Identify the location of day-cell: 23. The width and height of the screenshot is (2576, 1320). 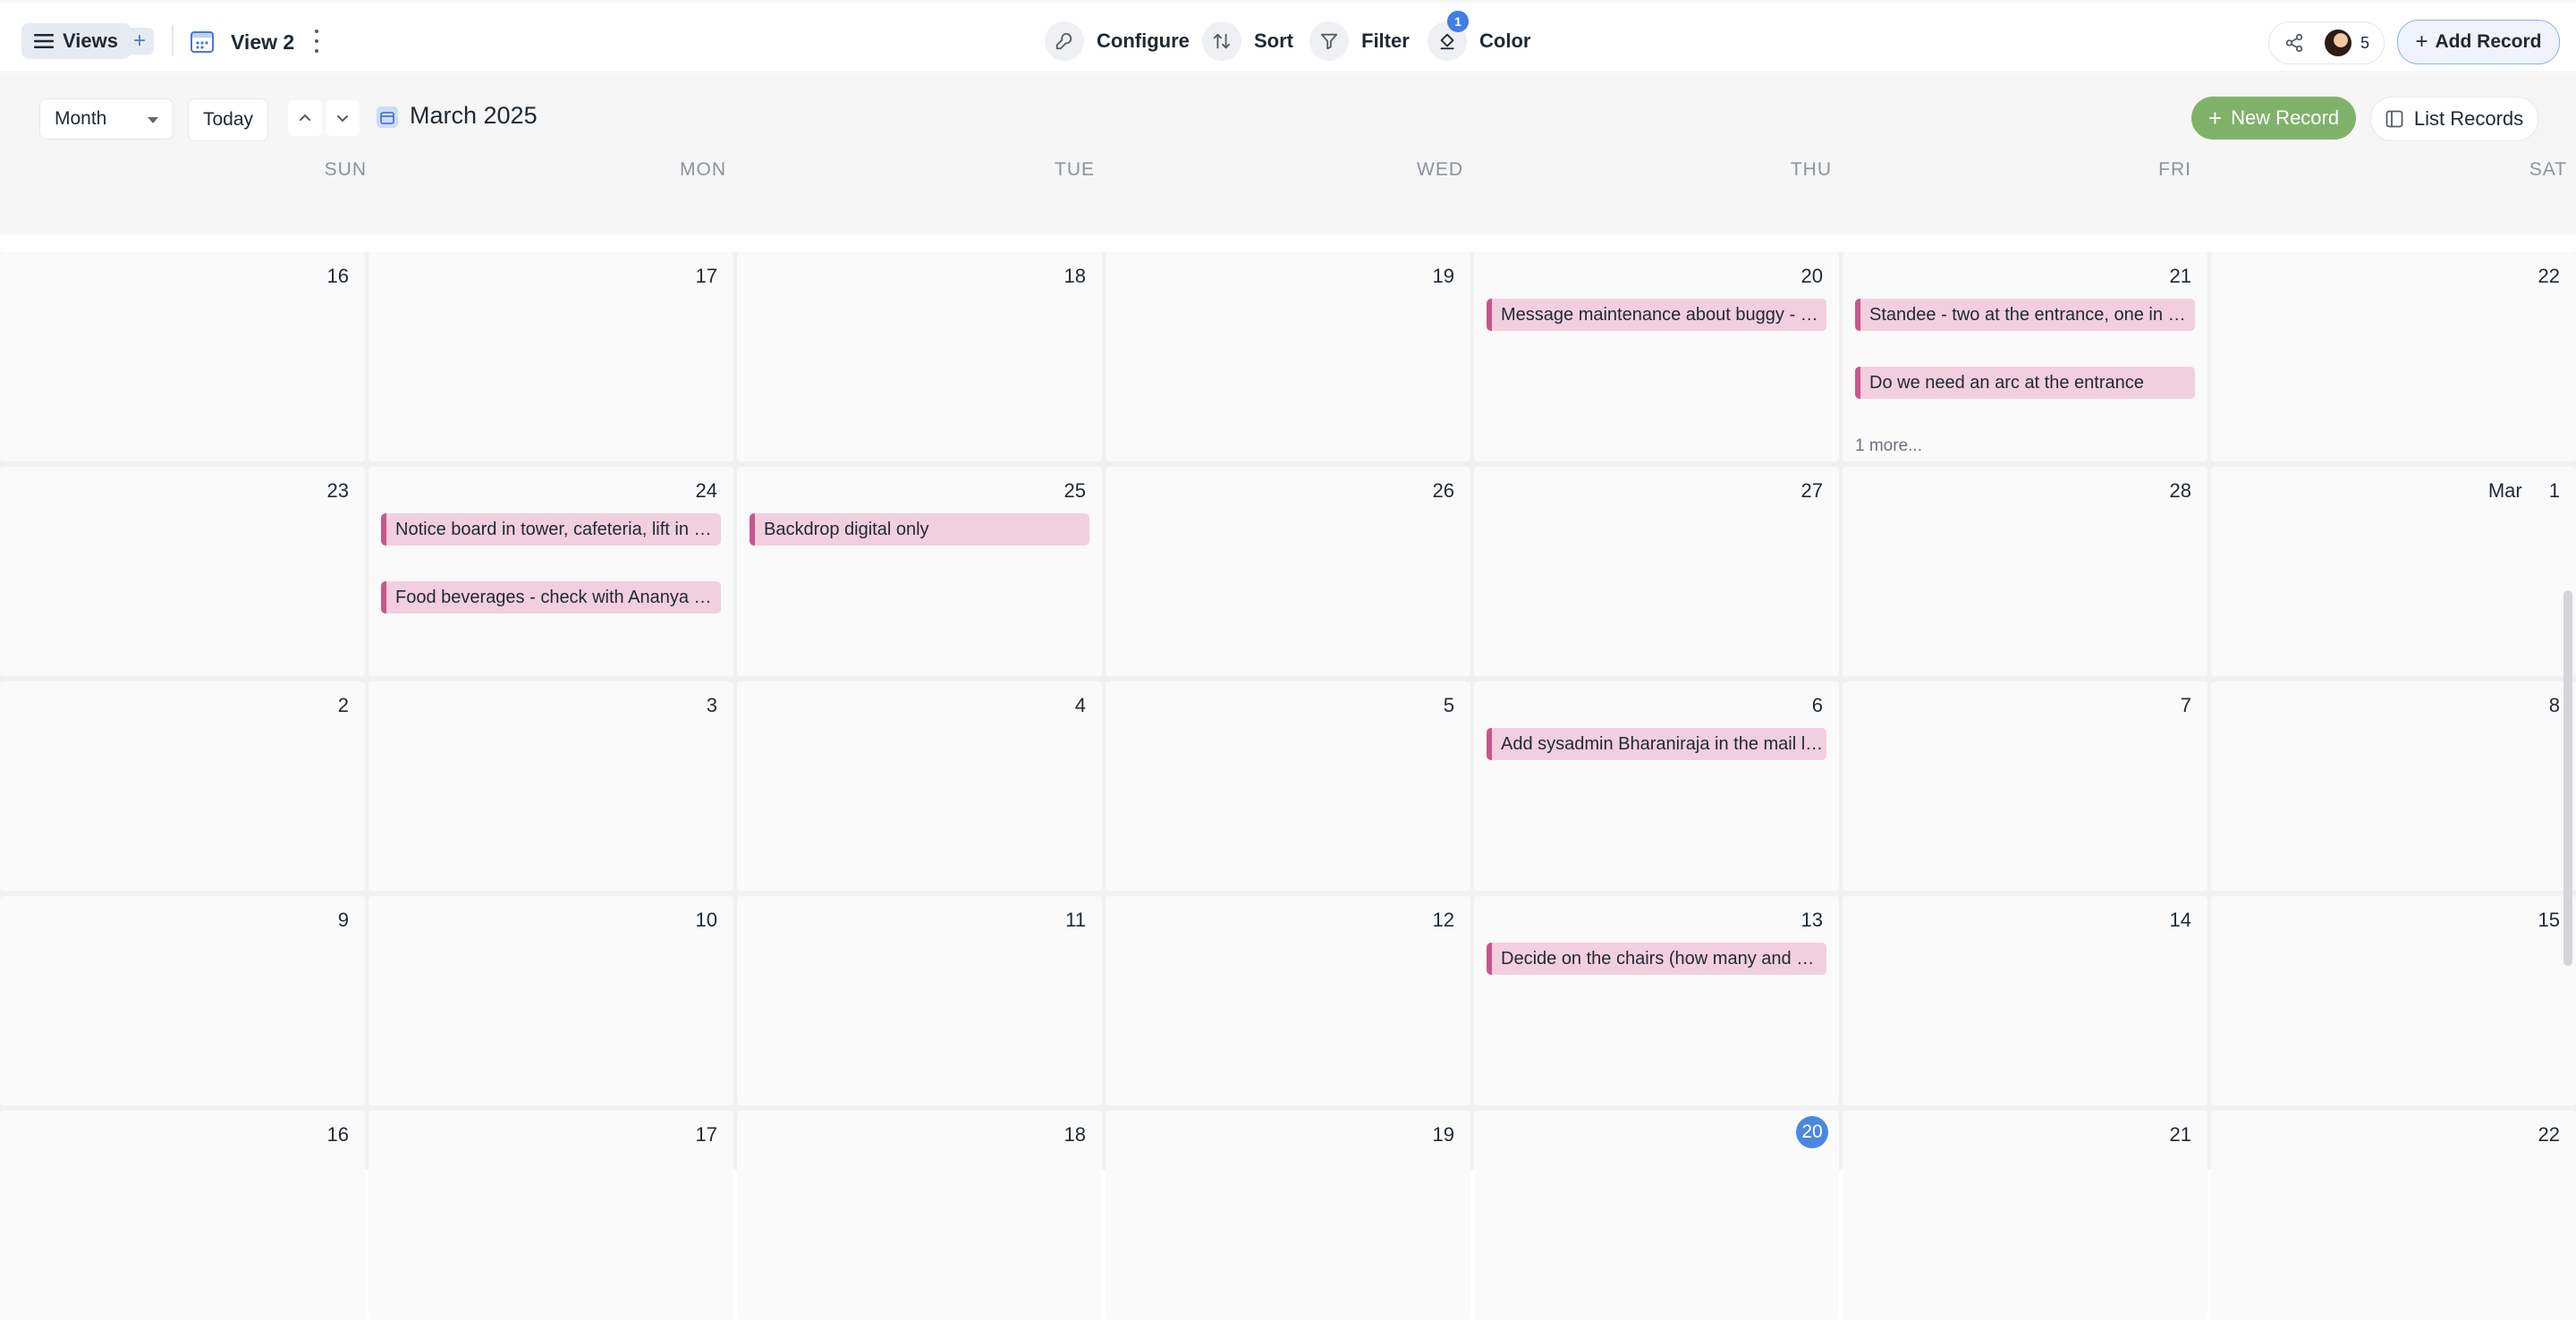
(182, 571).